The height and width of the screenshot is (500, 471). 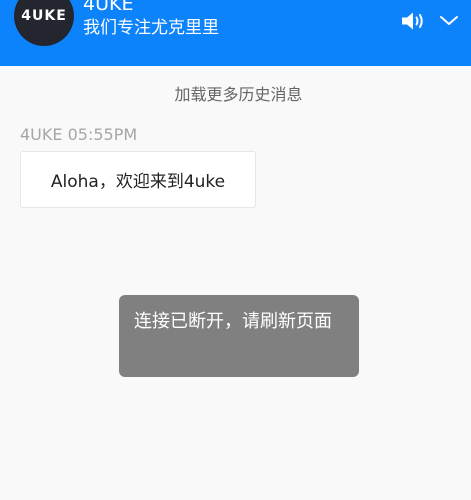 I want to click on message-bubble: Aloha，欢迎来到4uke, so click(x=138, y=179).